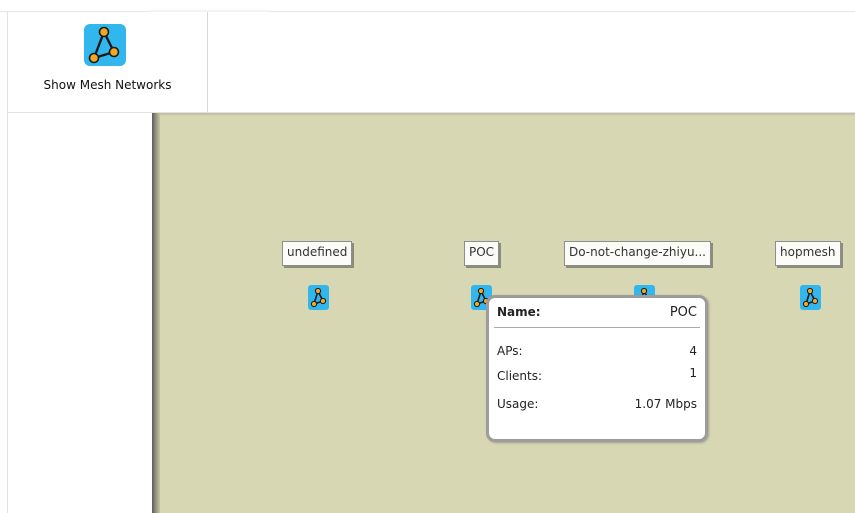  What do you see at coordinates (317, 253) in the screenshot?
I see `network-label-undefined: undefined` at bounding box center [317, 253].